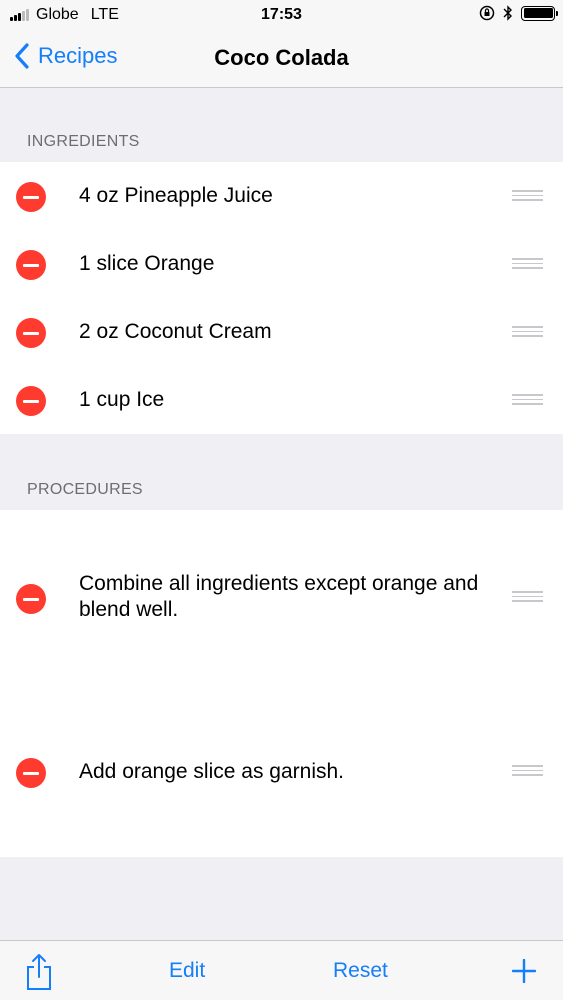 This screenshot has width=563, height=1000. Describe the element at coordinates (360, 971) in the screenshot. I see `reset-button: Reset` at that location.